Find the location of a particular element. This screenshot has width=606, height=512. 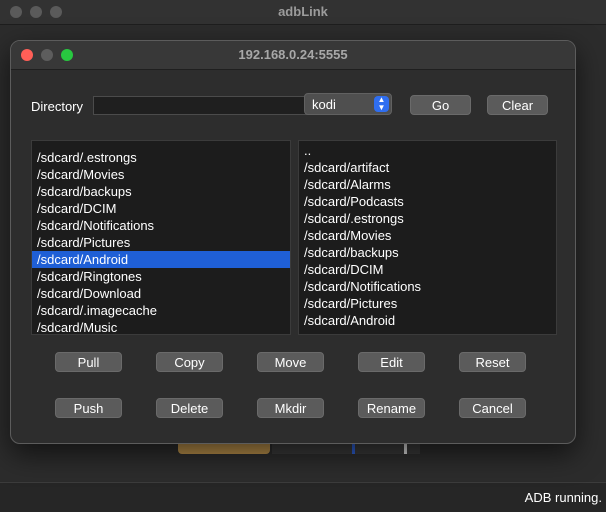

directory-label: Directory is located at coordinates (57, 106).